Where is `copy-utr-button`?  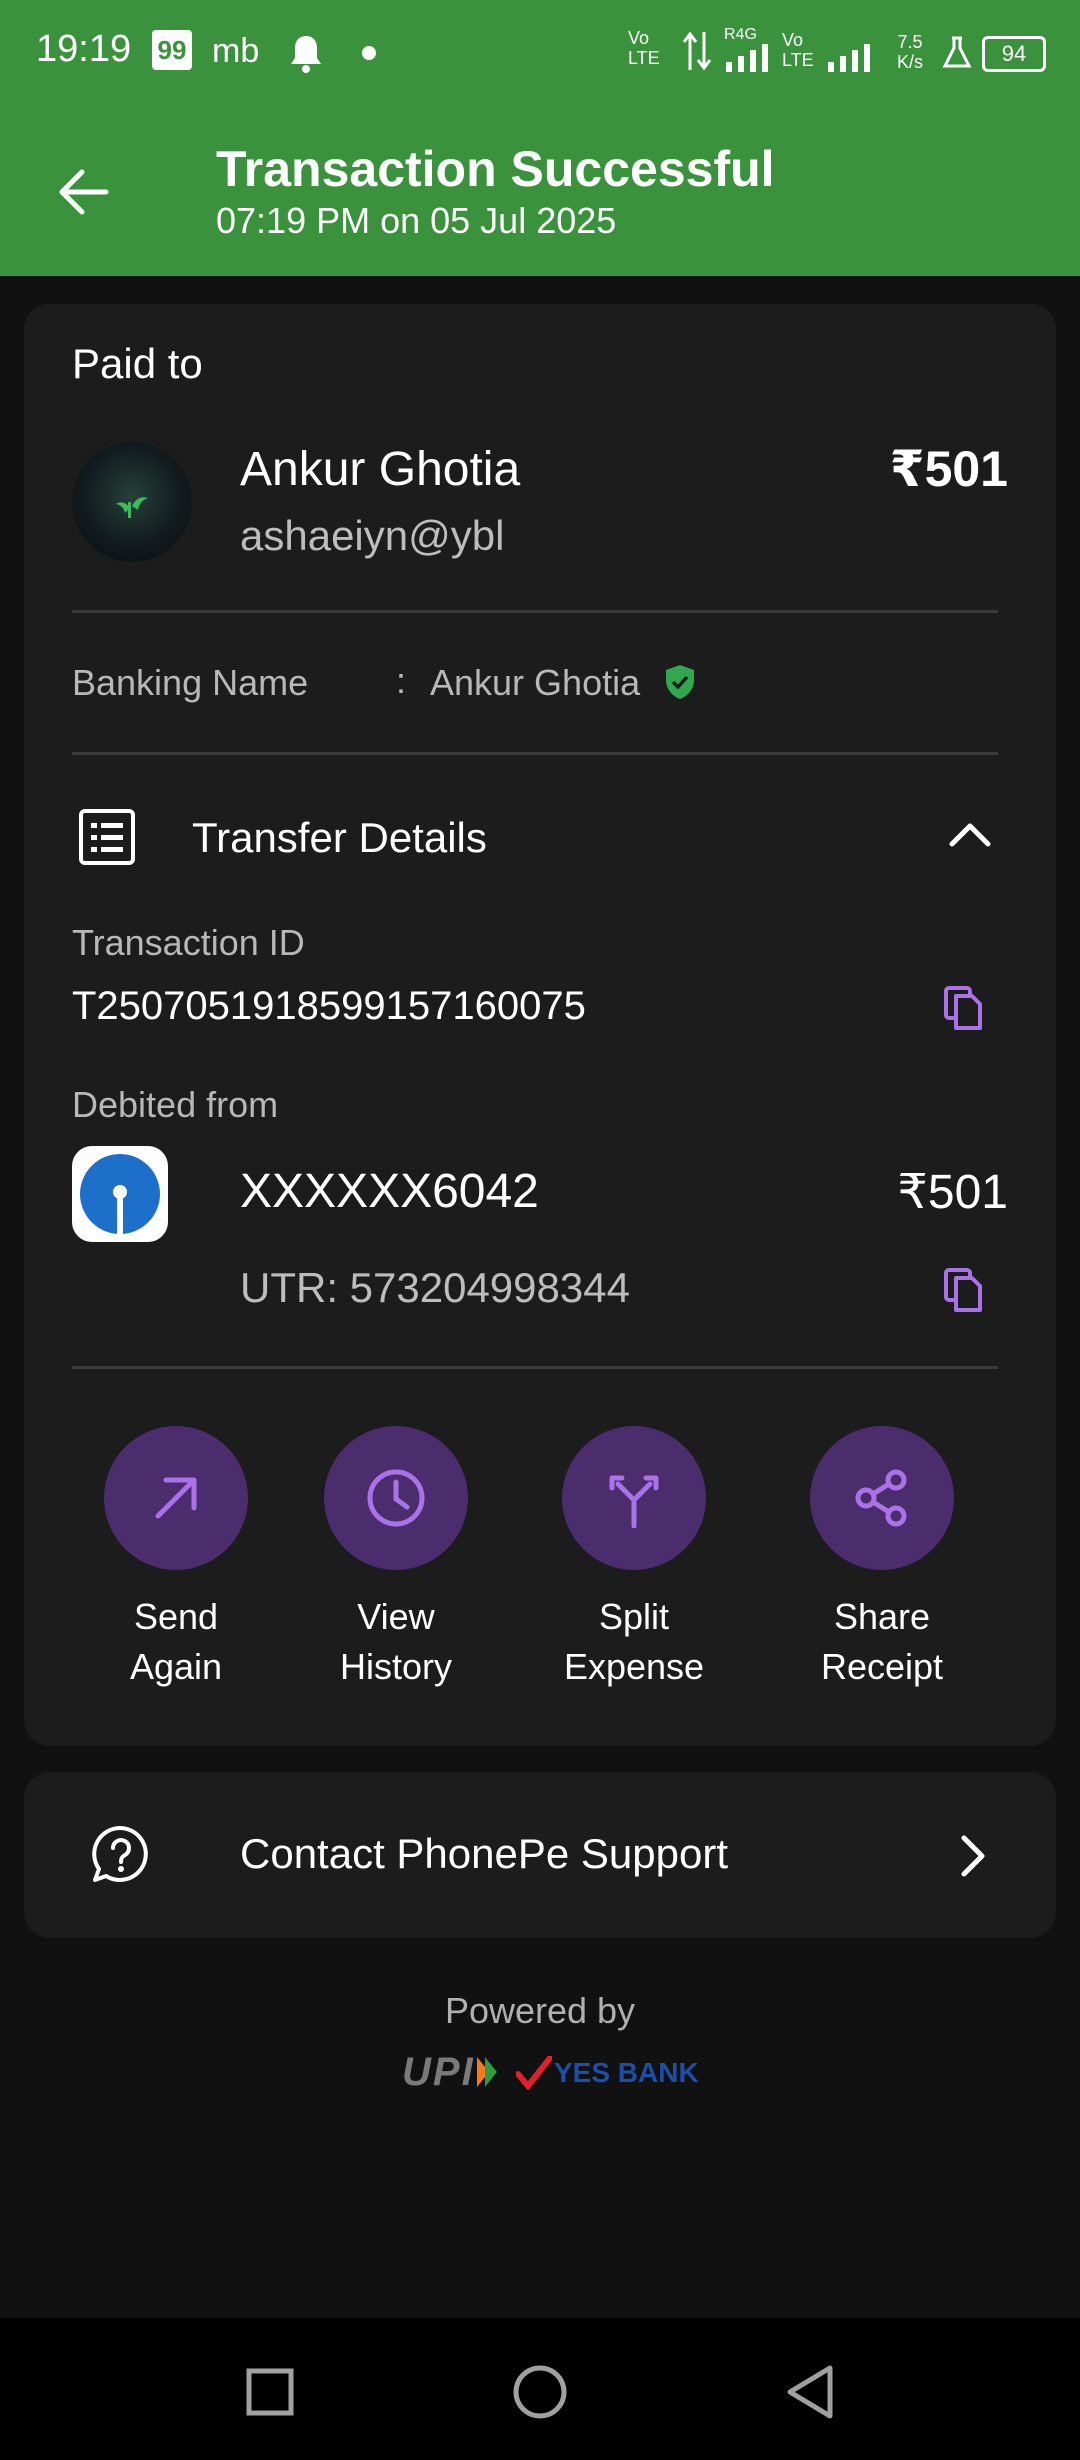 copy-utr-button is located at coordinates (964, 1292).